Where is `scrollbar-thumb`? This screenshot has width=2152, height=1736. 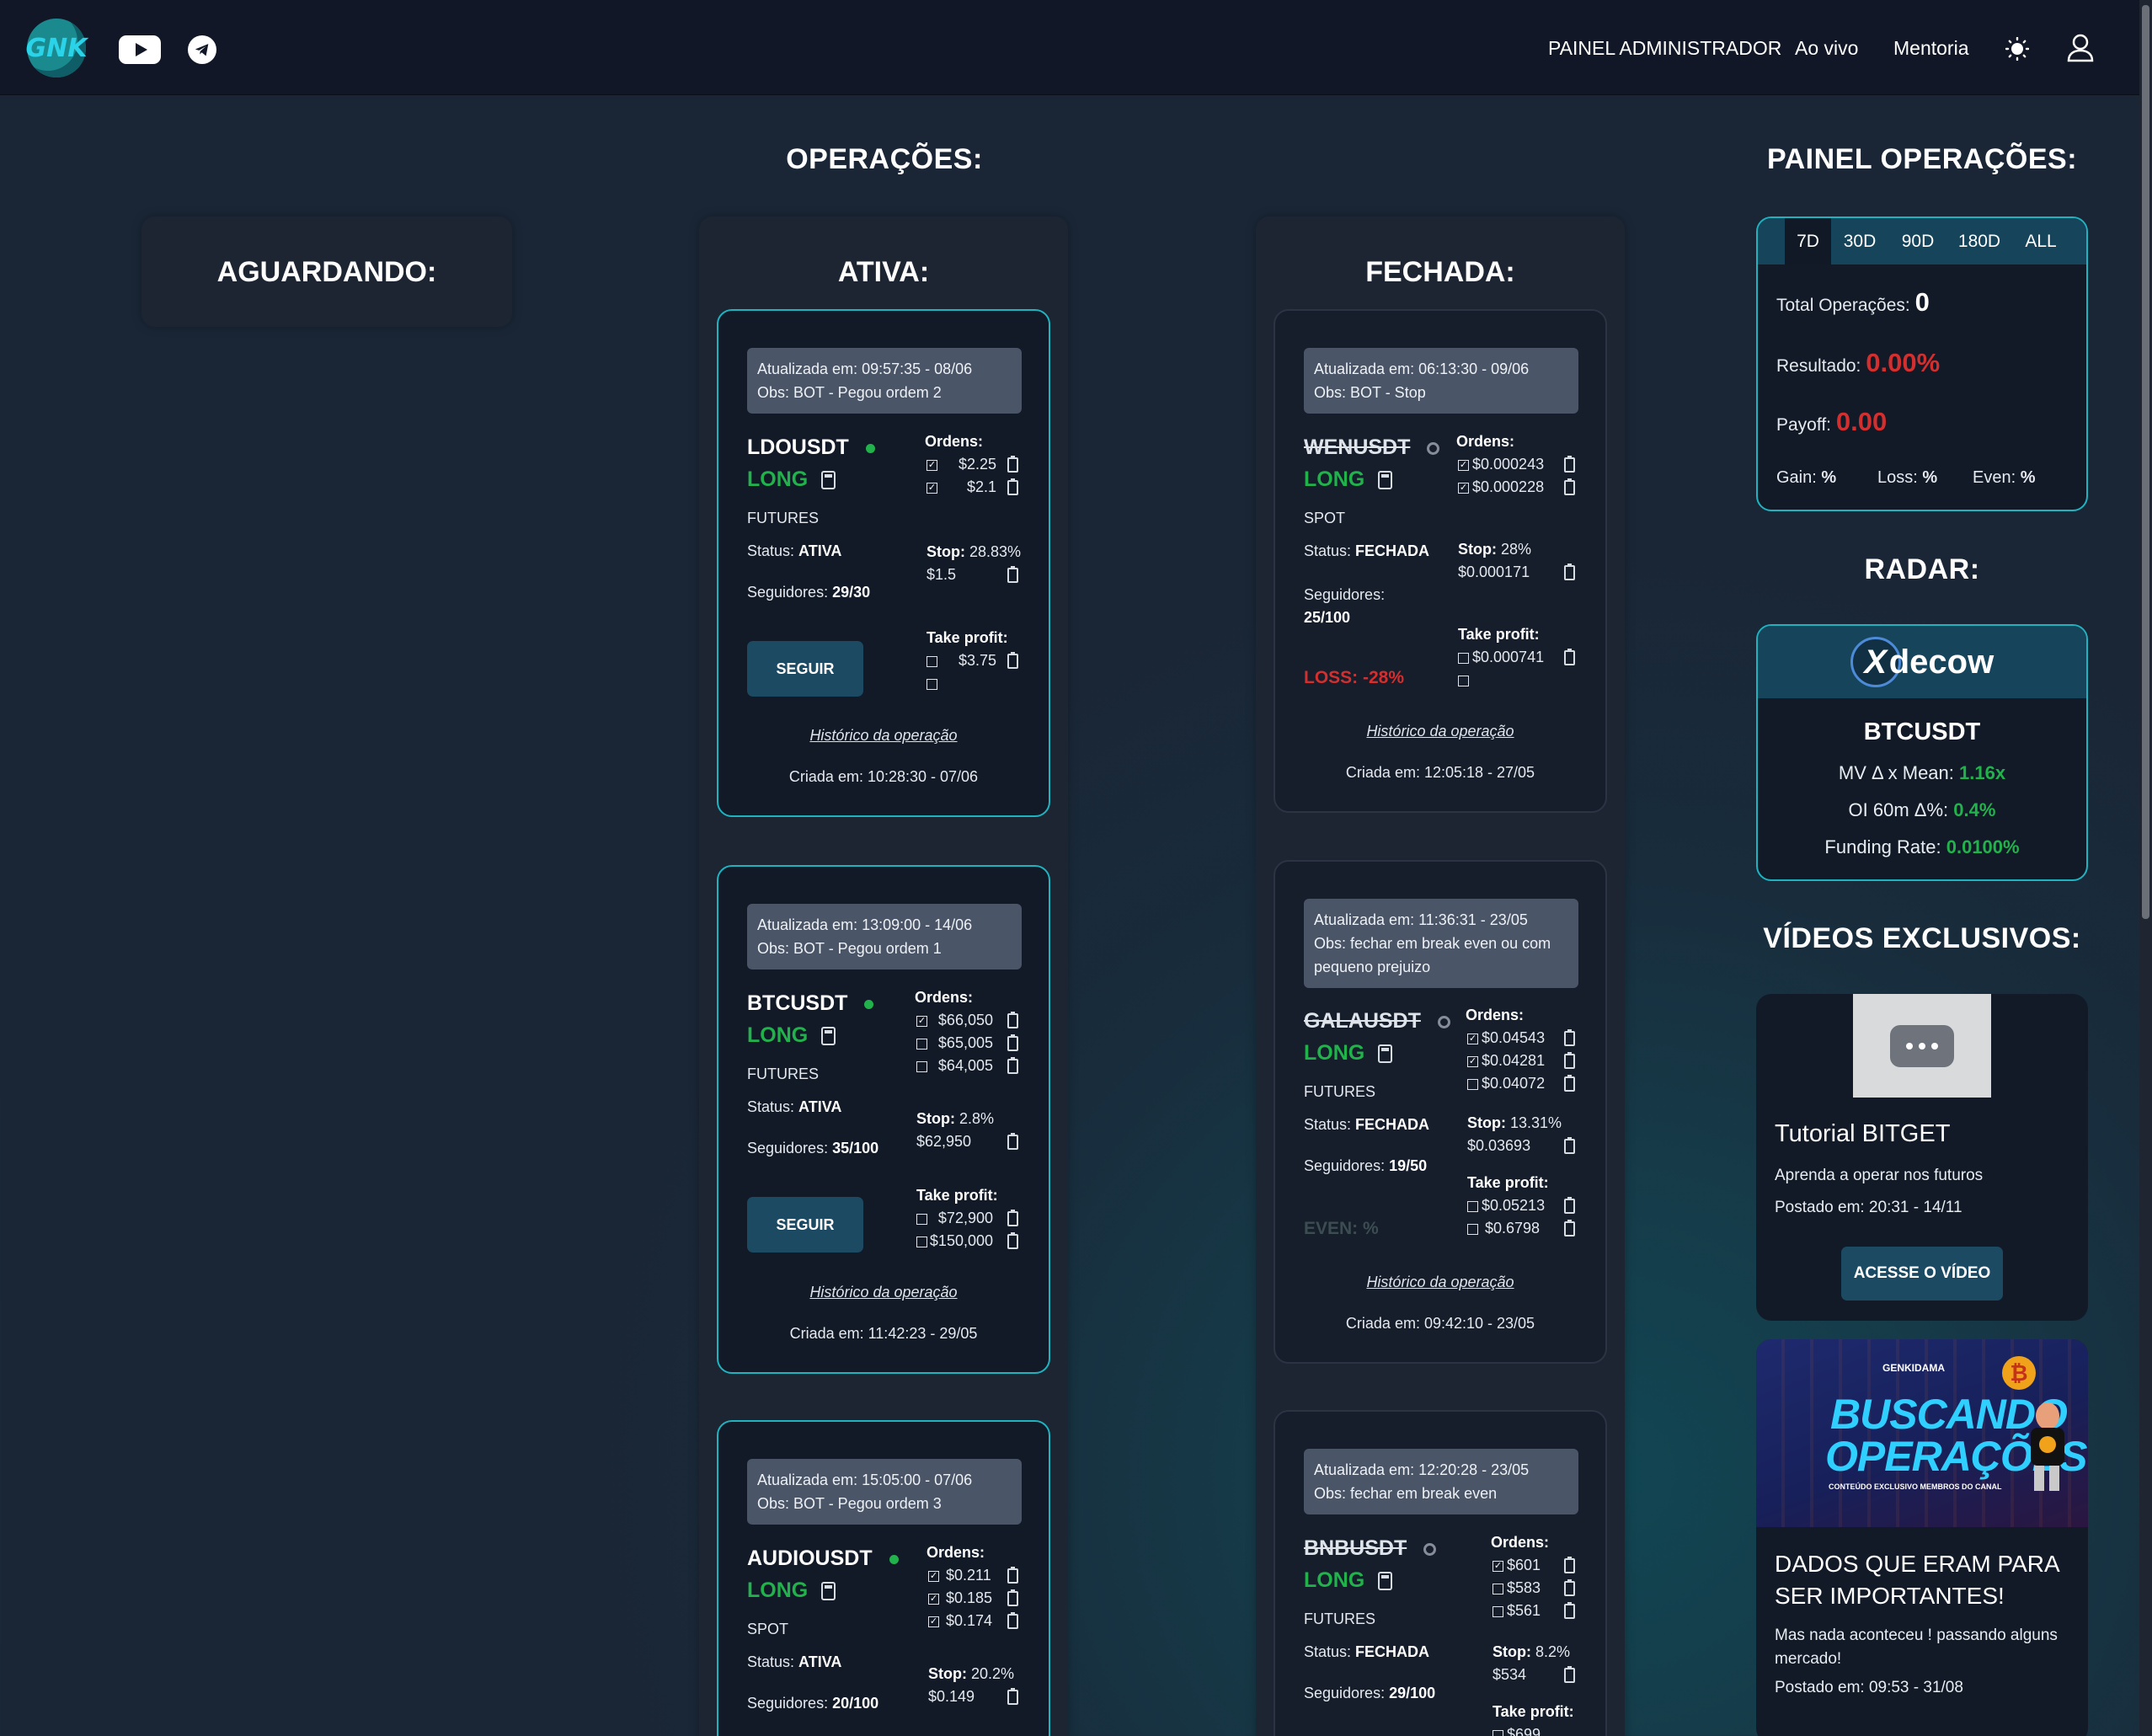 scrollbar-thumb is located at coordinates (2145, 462).